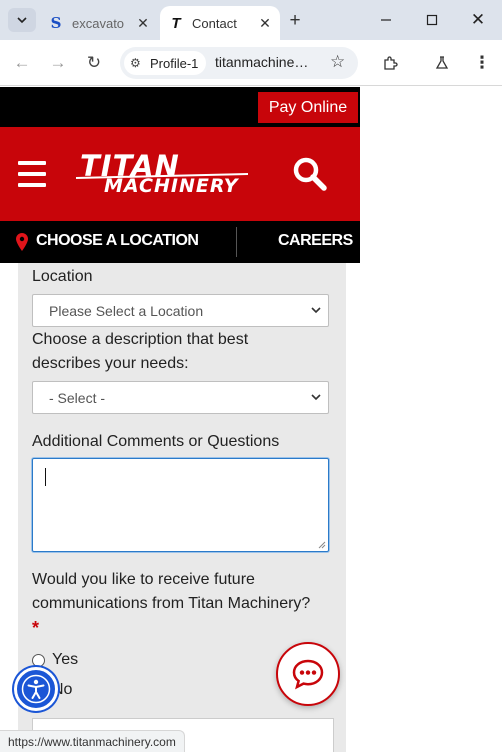 The width and height of the screenshot is (502, 752). I want to click on accessibility-button, so click(36, 689).